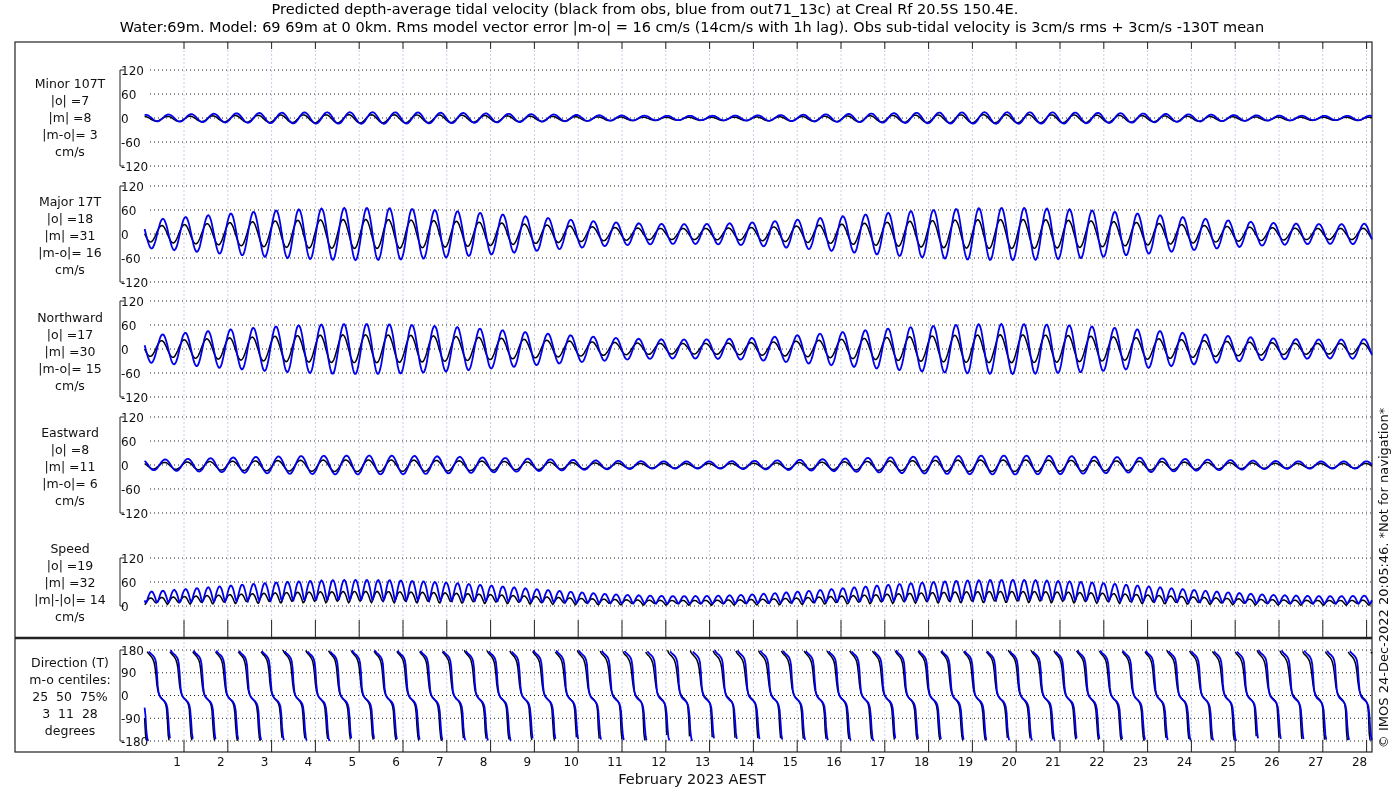 Image resolution: width=1400 pixels, height=800 pixels. Describe the element at coordinates (221, 762) in the screenshot. I see `axis-tick-label: 2` at that location.